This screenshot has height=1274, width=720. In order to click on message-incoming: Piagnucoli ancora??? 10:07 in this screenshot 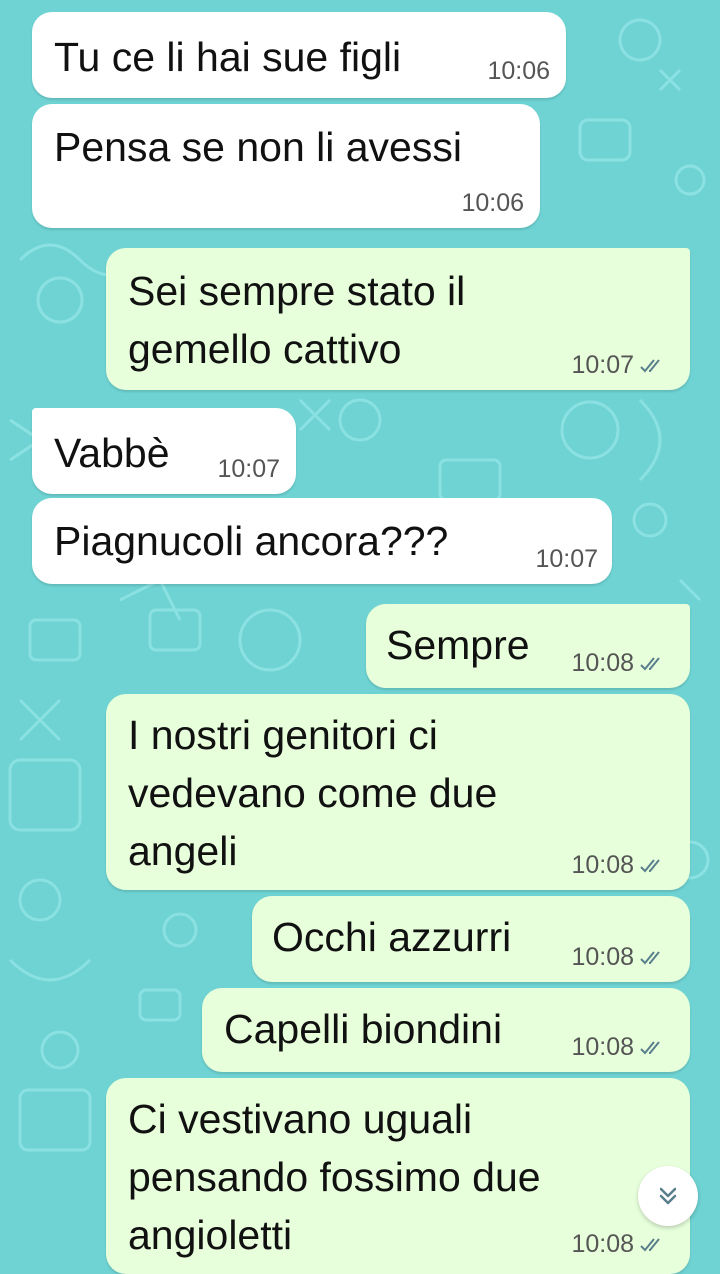, I will do `click(322, 541)`.